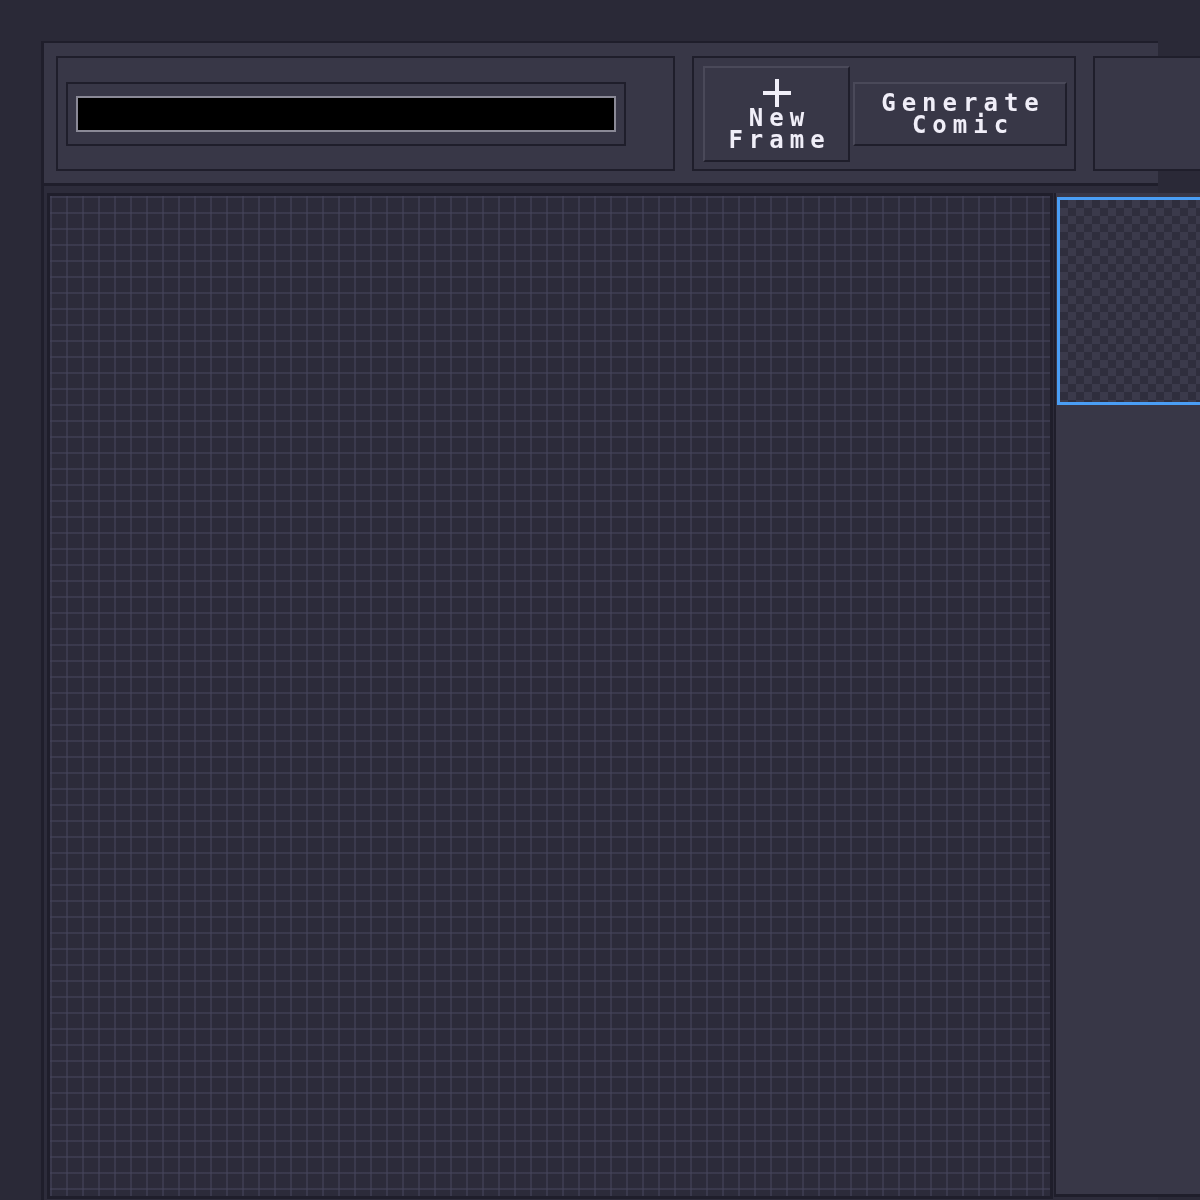 This screenshot has height=1200, width=1200. What do you see at coordinates (960, 114) in the screenshot?
I see `generate-button: Generate Comic` at bounding box center [960, 114].